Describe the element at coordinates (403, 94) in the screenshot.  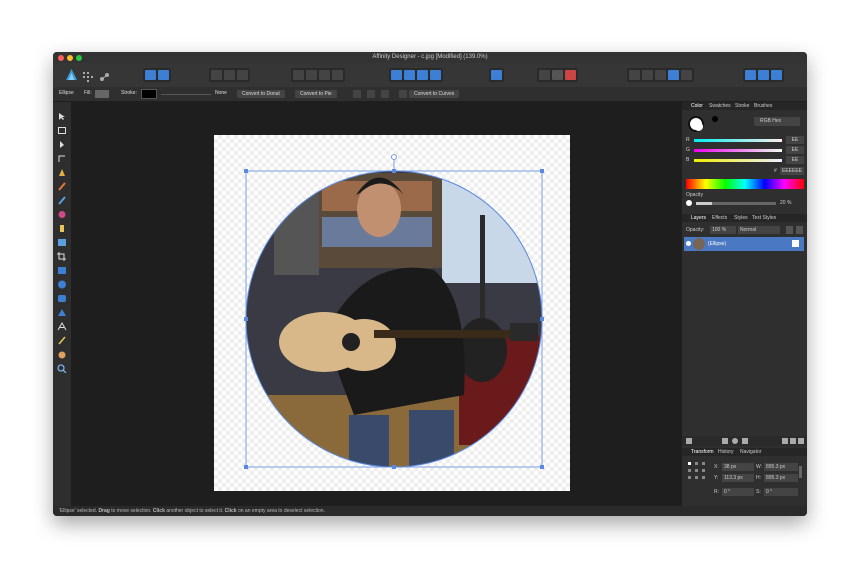
I see `curves-icon` at that location.